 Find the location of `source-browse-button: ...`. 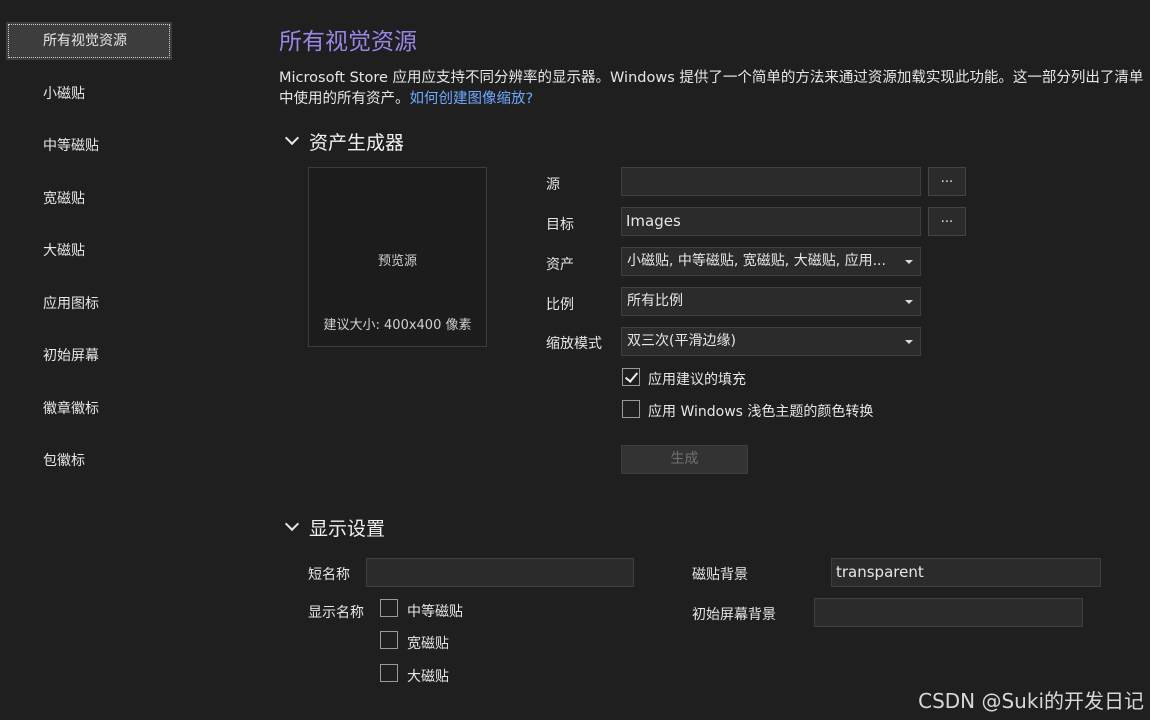

source-browse-button: ... is located at coordinates (947, 181).